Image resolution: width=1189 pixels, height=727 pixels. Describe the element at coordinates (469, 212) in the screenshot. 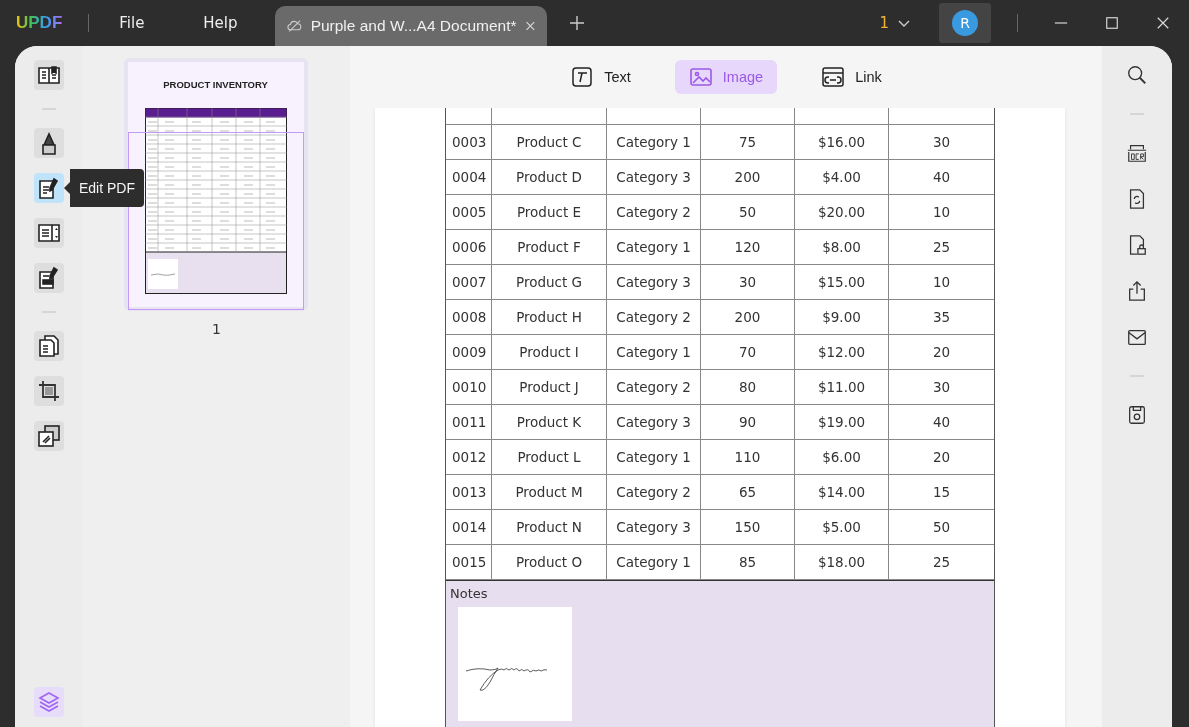

I see `table-cell: 0005` at that location.